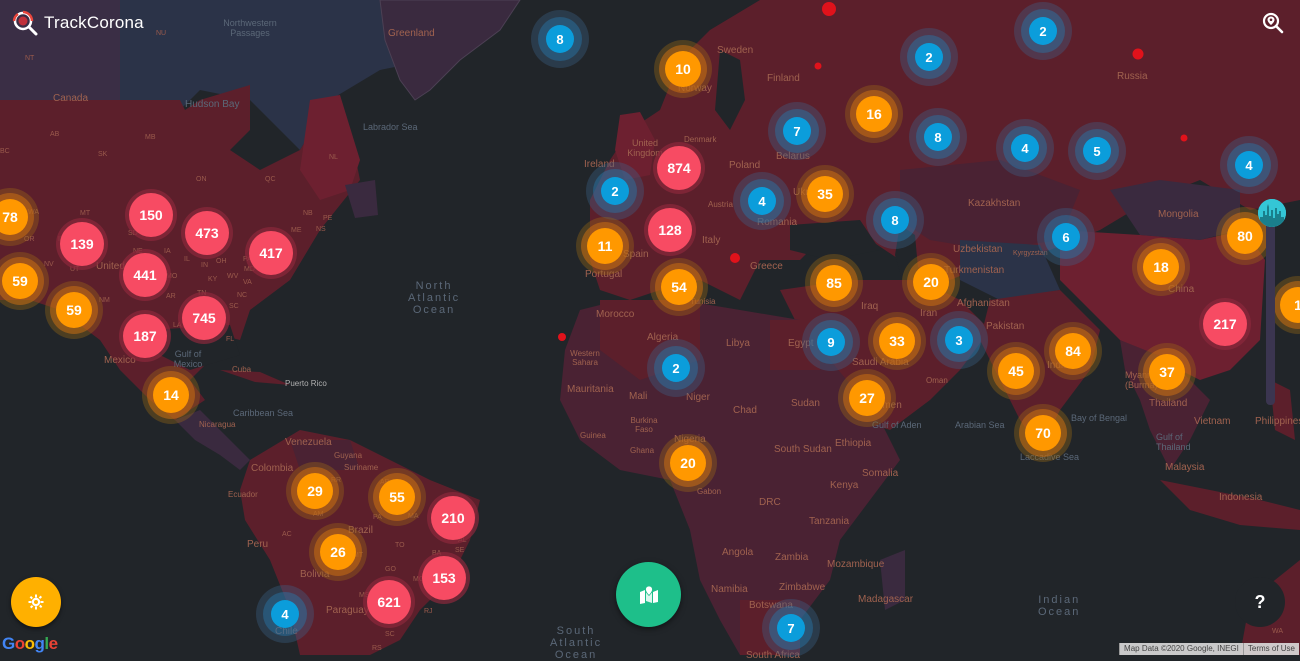 This screenshot has height=661, width=1300. I want to click on cluster-marker-russia-east: 4, so click(1249, 165).